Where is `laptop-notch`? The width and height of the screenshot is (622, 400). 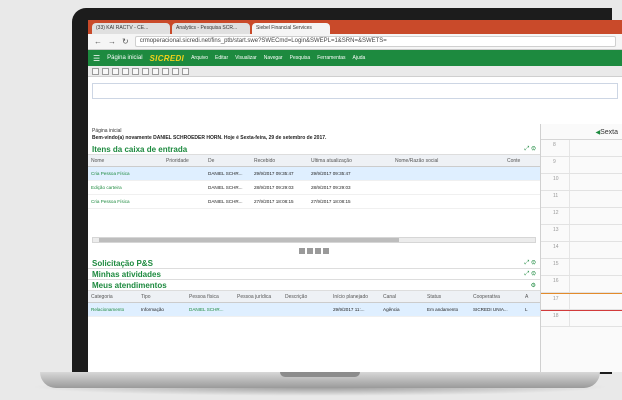 laptop-notch is located at coordinates (320, 374).